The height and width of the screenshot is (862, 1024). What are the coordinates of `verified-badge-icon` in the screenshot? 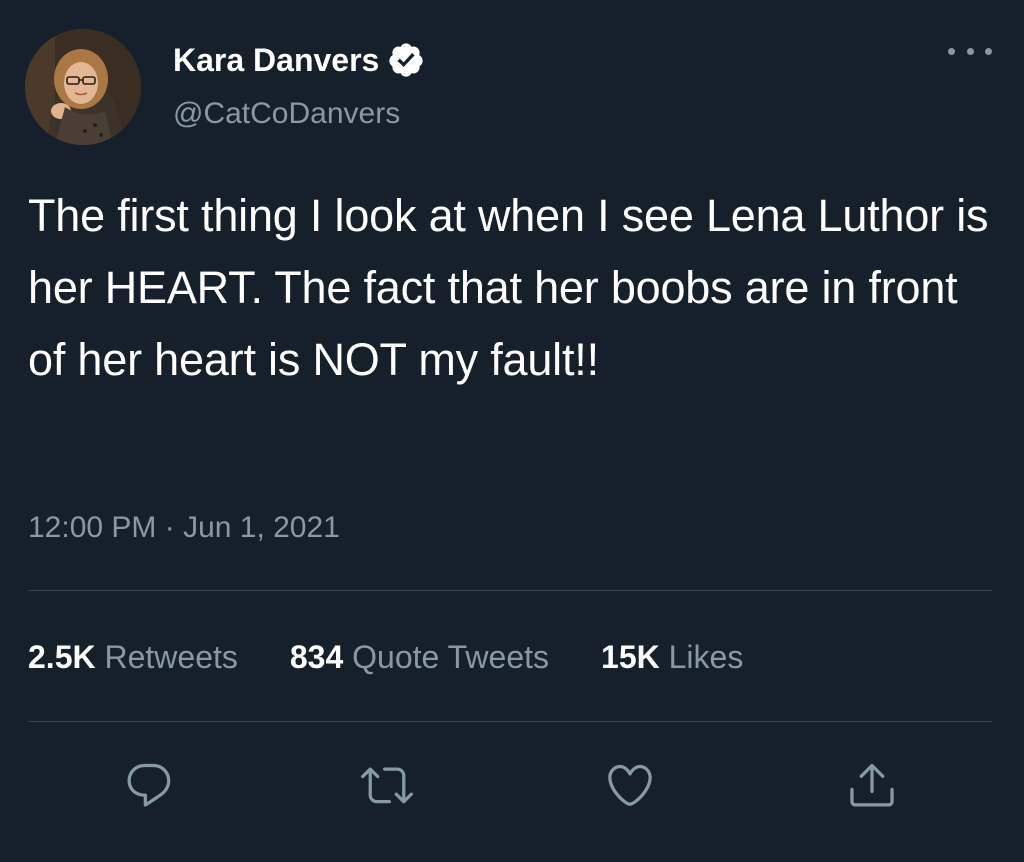 It's located at (406, 60).